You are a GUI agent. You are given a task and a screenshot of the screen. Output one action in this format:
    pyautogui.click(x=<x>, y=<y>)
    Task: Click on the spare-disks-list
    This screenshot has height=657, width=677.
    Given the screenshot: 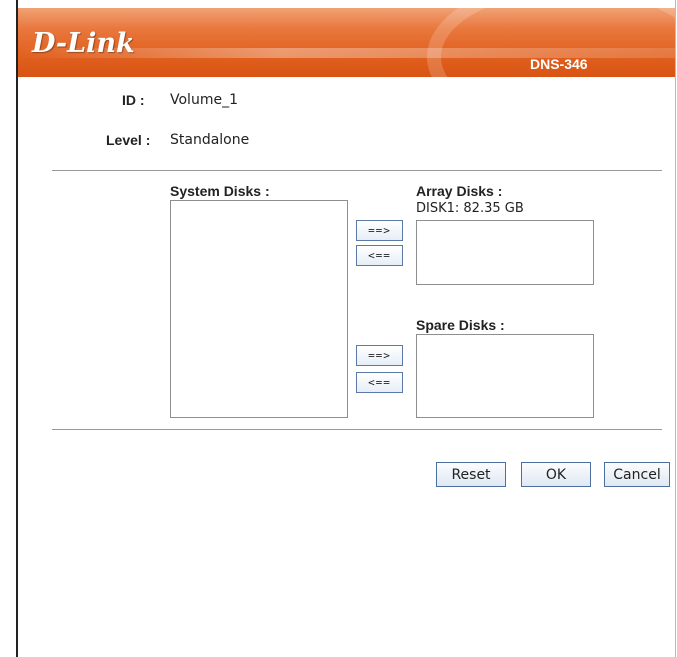 What is the action you would take?
    pyautogui.click(x=505, y=376)
    